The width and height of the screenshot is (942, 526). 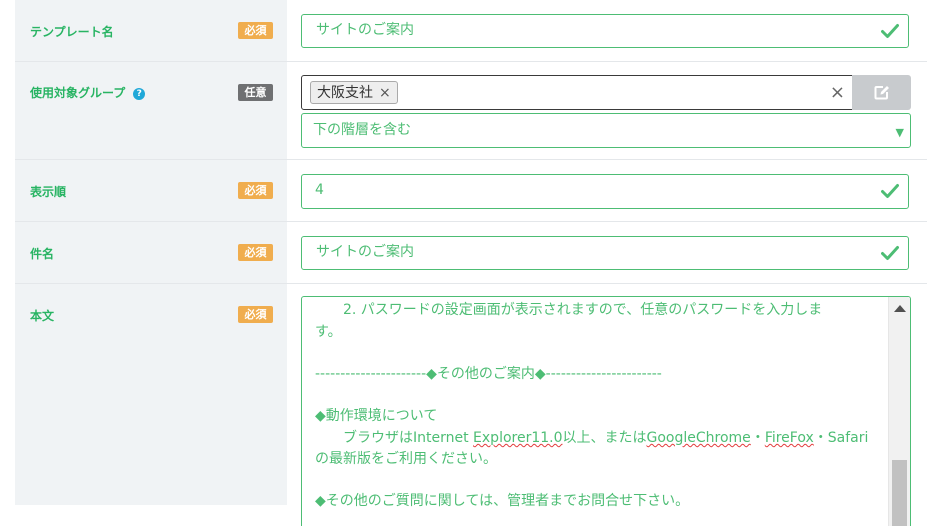 I want to click on label-cell: テンプレート名 必須, so click(x=151, y=30).